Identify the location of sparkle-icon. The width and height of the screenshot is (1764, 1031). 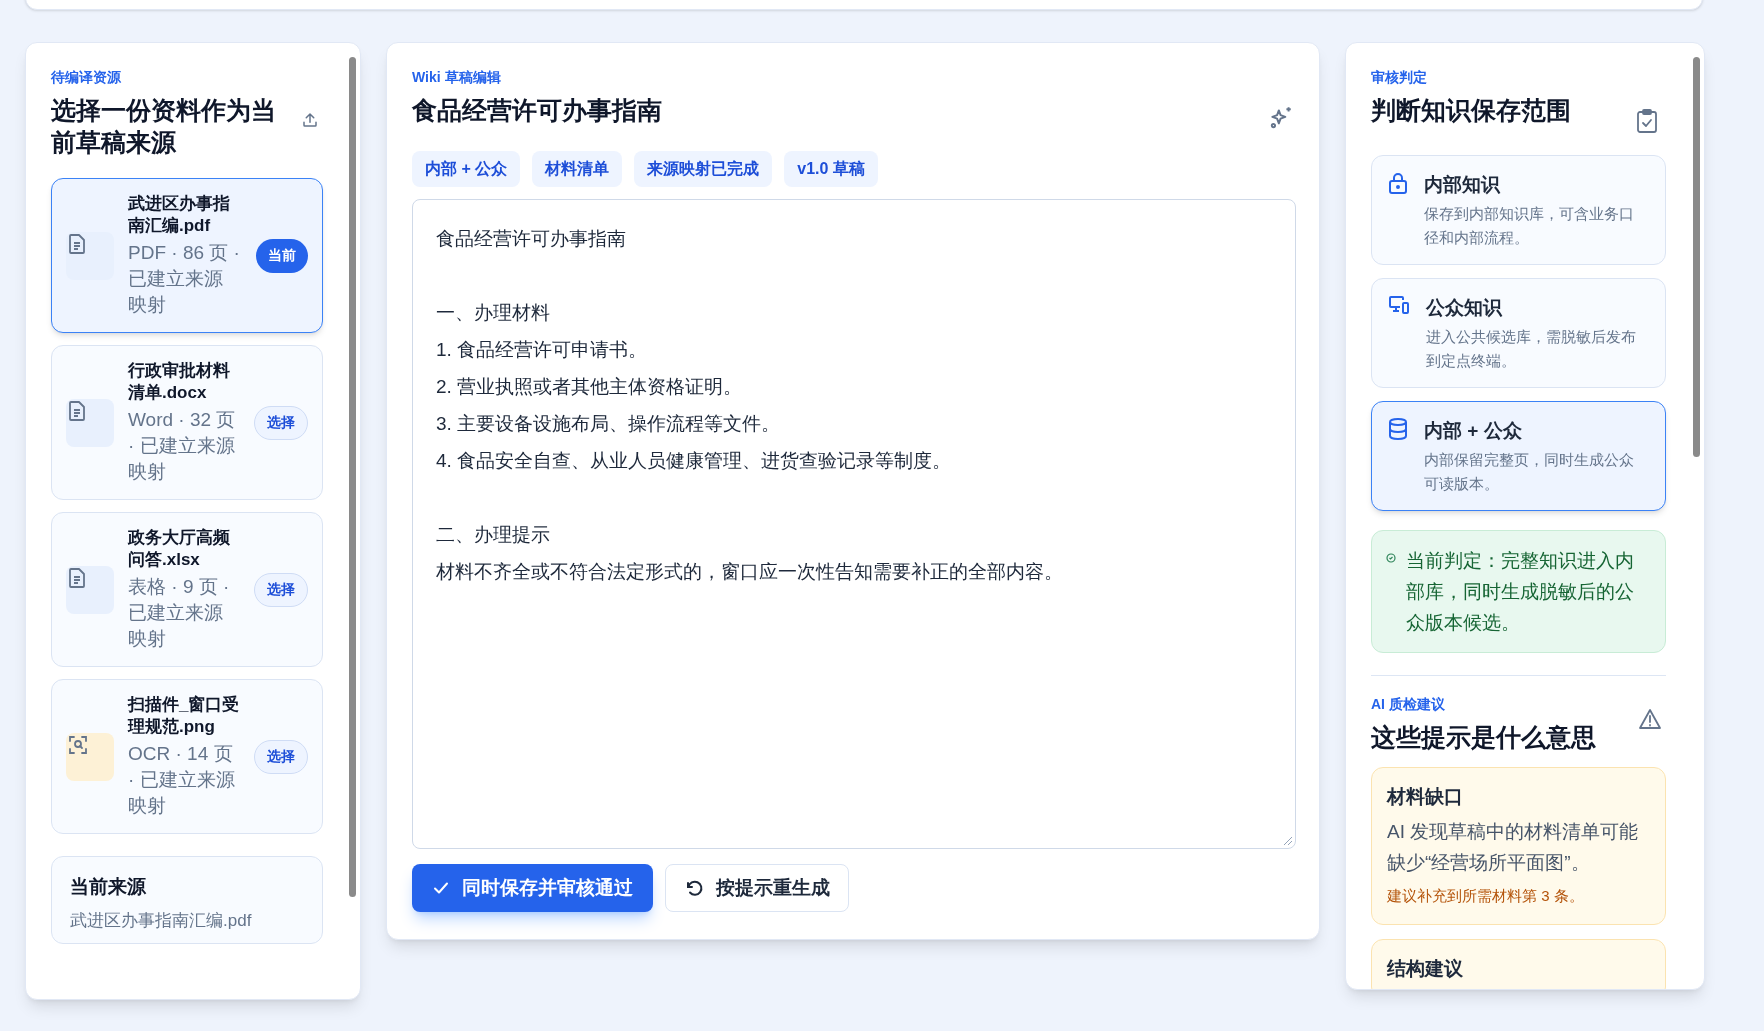
(1281, 118).